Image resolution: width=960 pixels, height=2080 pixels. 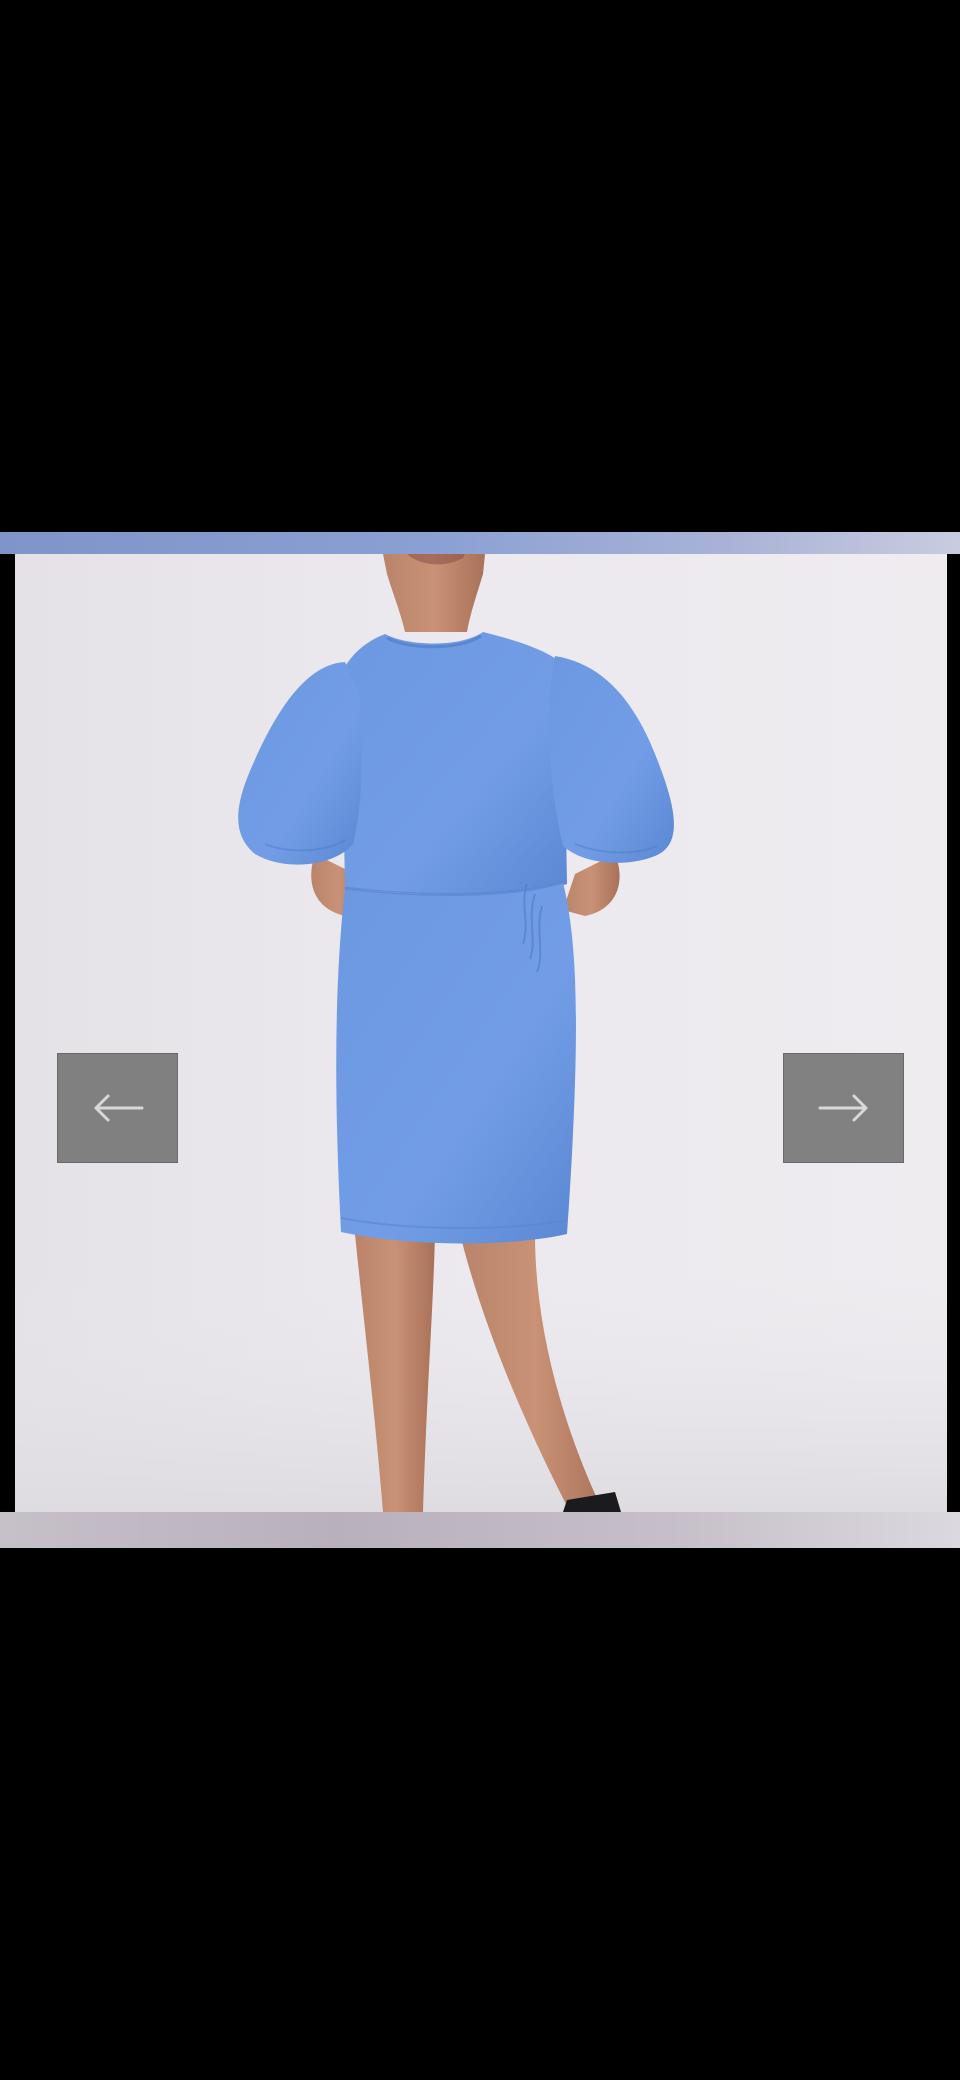 What do you see at coordinates (480, 543) in the screenshot?
I see `top-blur-band` at bounding box center [480, 543].